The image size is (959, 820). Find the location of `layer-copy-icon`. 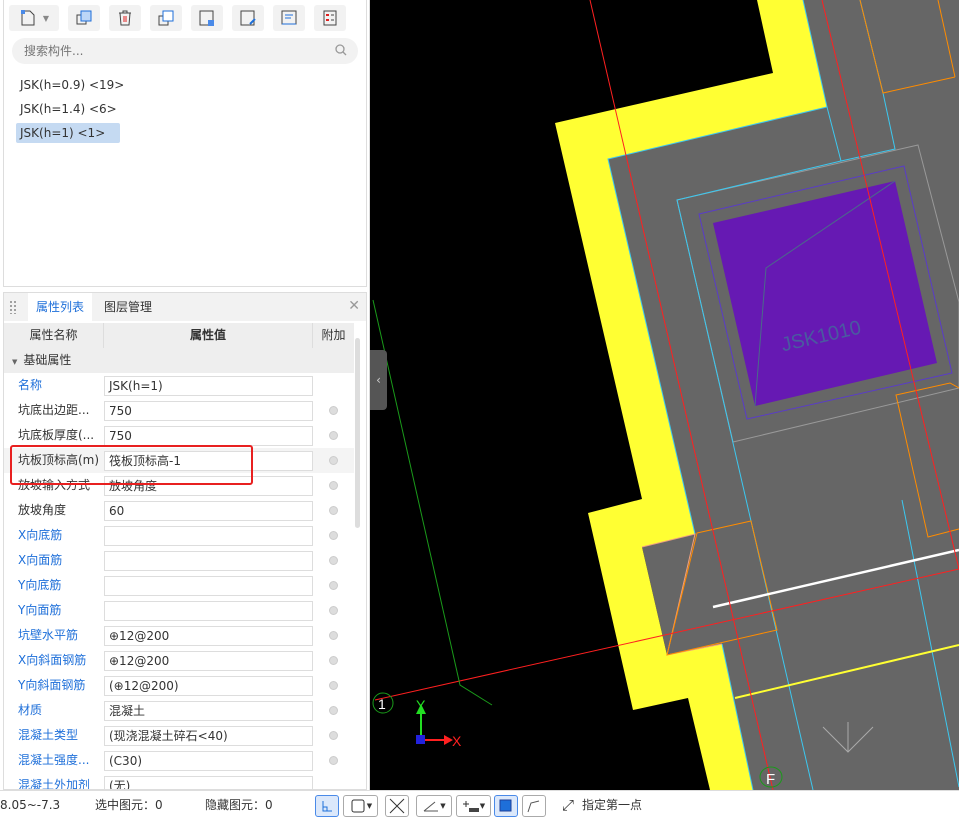

layer-copy-icon is located at coordinates (166, 18).